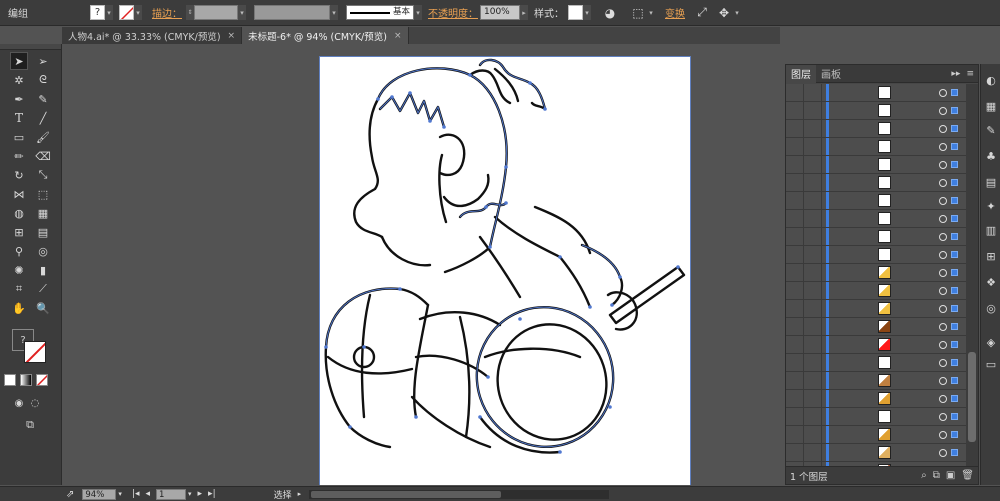 The image size is (1000, 501). Describe the element at coordinates (991, 364) in the screenshot. I see `artboards-dock-icon: ▭` at that location.